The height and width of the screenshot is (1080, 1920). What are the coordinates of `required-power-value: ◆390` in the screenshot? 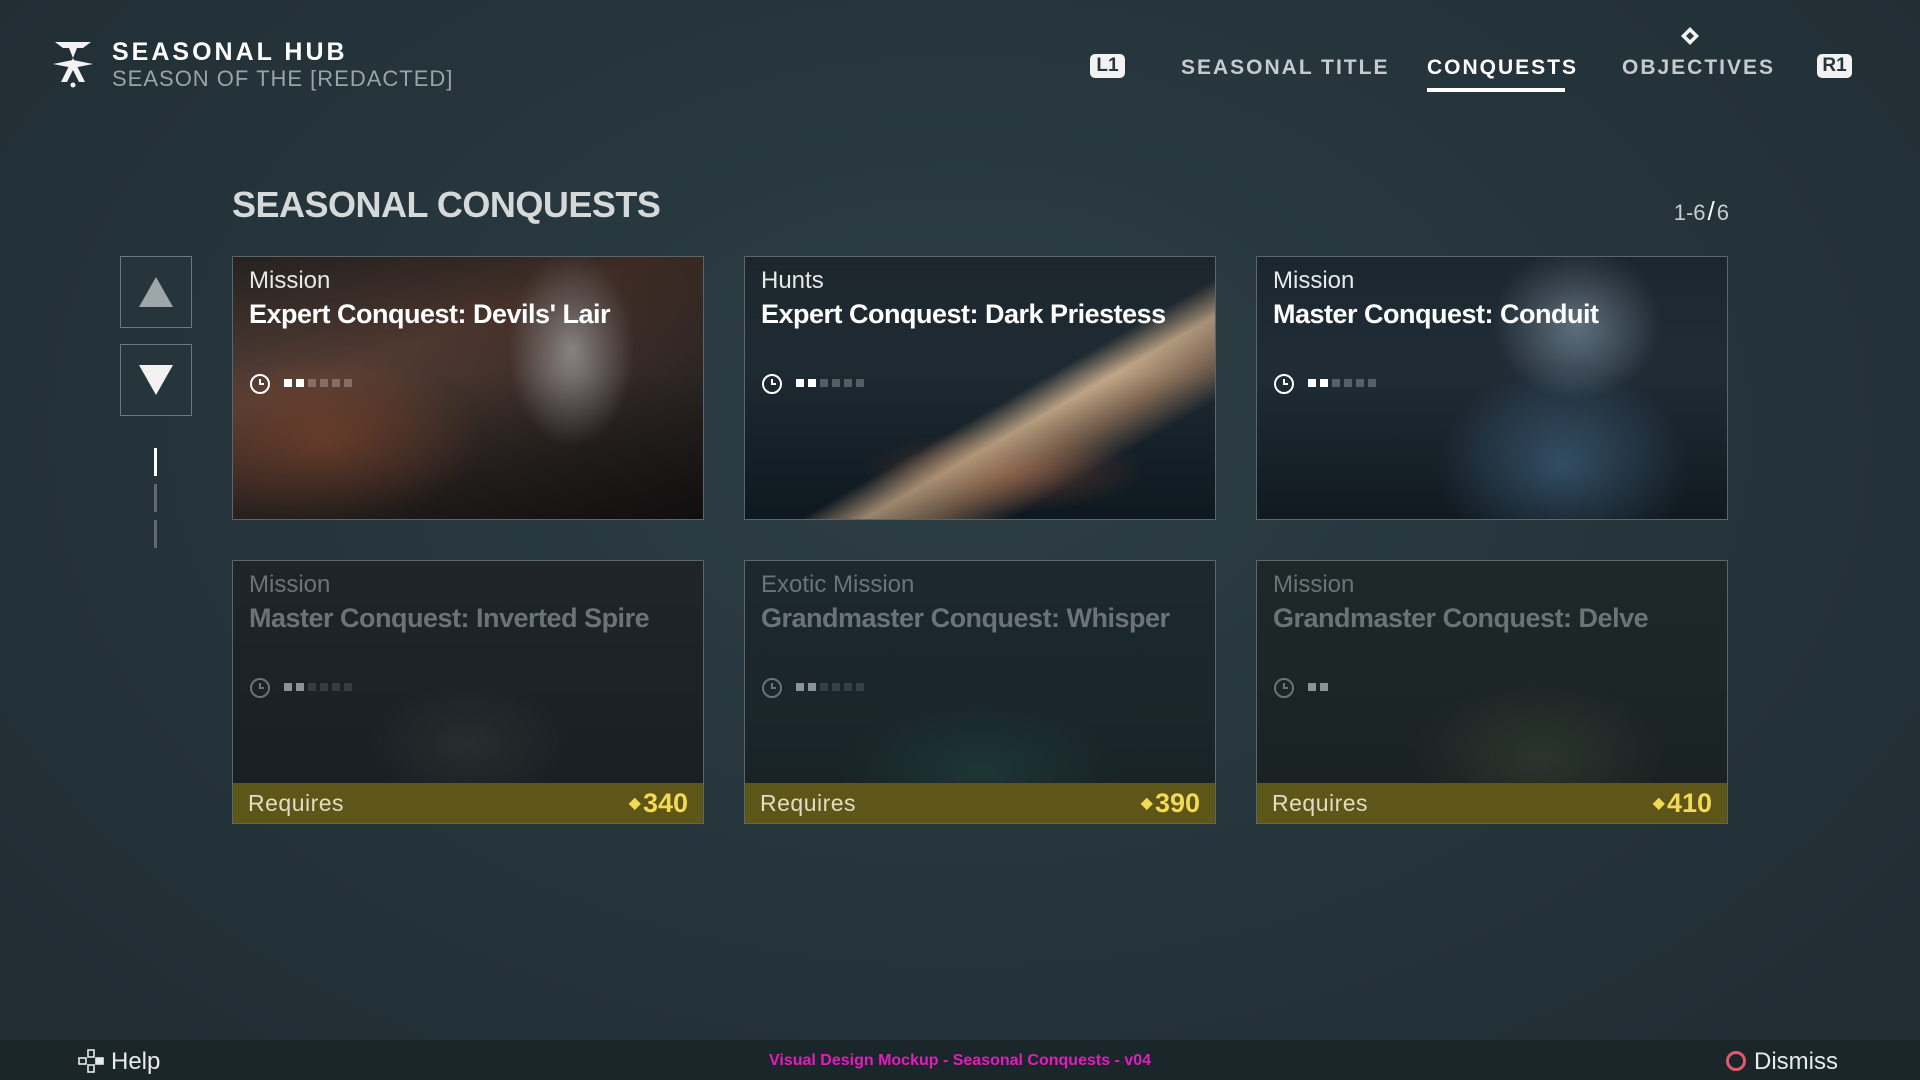 It's located at (1170, 802).